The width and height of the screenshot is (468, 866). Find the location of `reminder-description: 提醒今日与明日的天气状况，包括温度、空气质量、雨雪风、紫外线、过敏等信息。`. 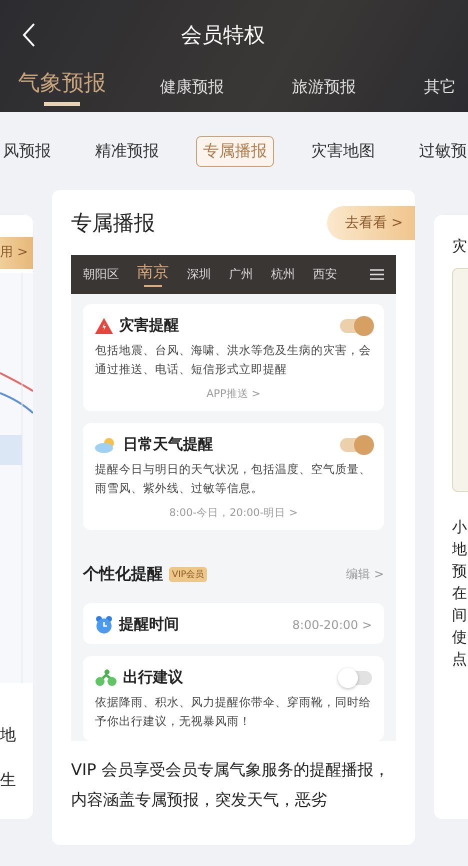

reminder-description: 提醒今日与明日的天气状况，包括温度、空气质量、雨雪风、紫外线、过敏等信息。 is located at coordinates (233, 479).